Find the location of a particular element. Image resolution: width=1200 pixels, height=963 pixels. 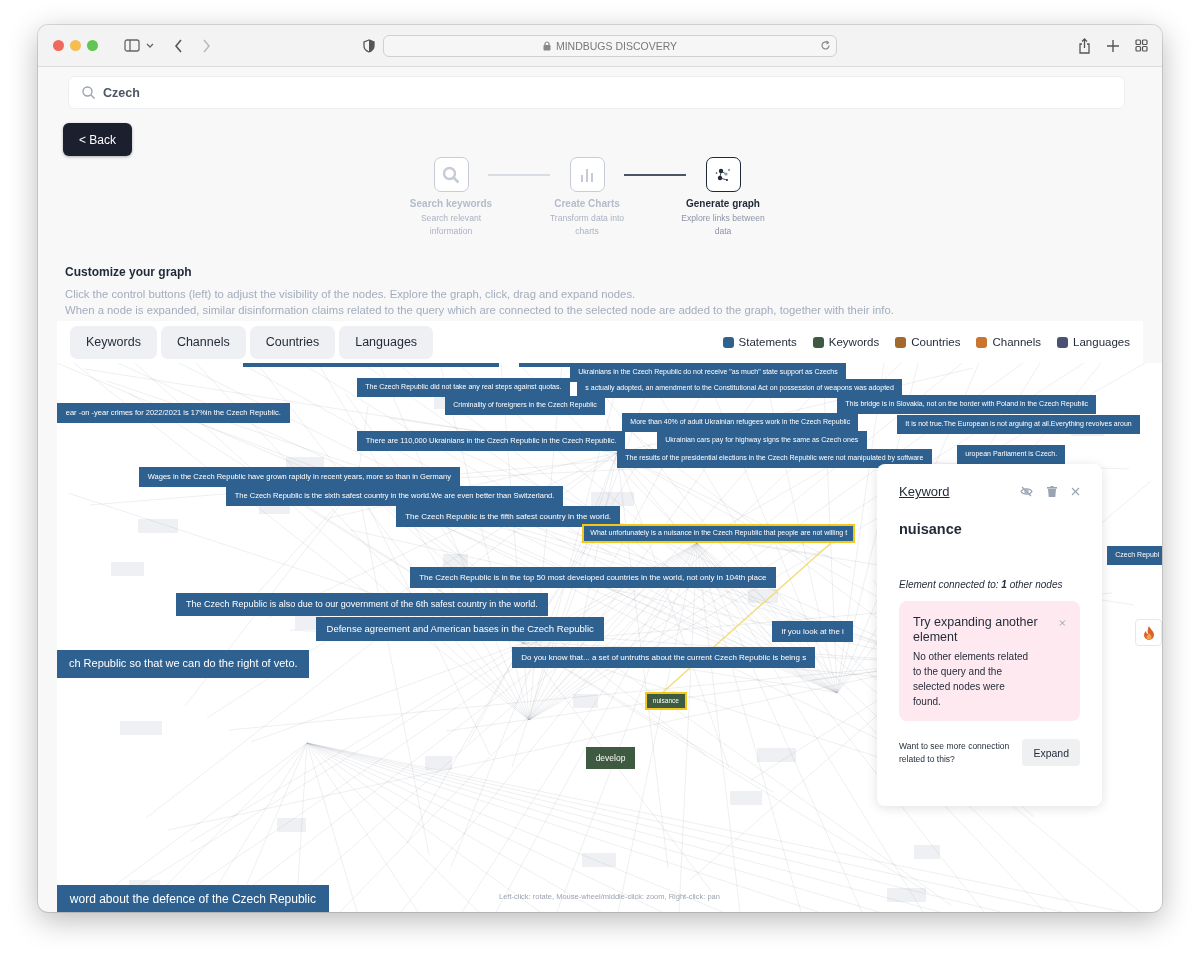

step-title: Create Charts is located at coordinates (587, 203).